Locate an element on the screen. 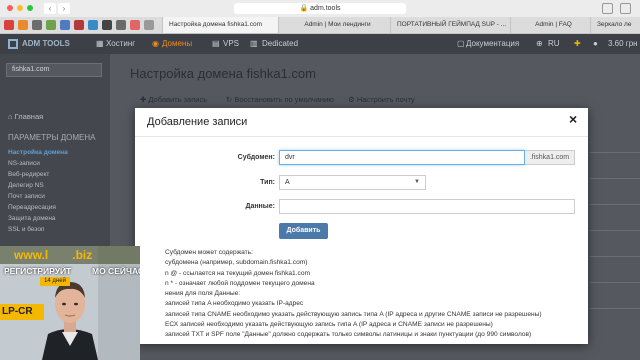  forward-icon: › is located at coordinates (64, 8).